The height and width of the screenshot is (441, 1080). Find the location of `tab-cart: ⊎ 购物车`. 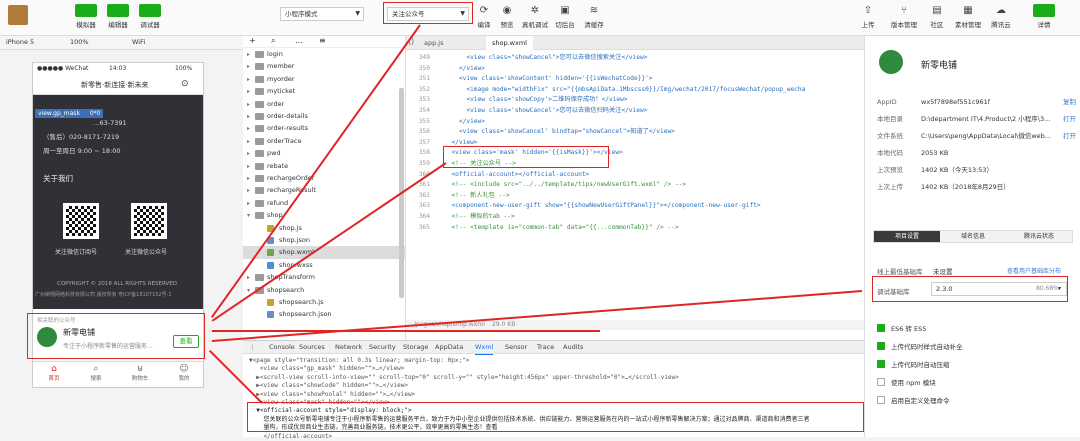

tab-cart: ⊎ 购物车 is located at coordinates (140, 373).